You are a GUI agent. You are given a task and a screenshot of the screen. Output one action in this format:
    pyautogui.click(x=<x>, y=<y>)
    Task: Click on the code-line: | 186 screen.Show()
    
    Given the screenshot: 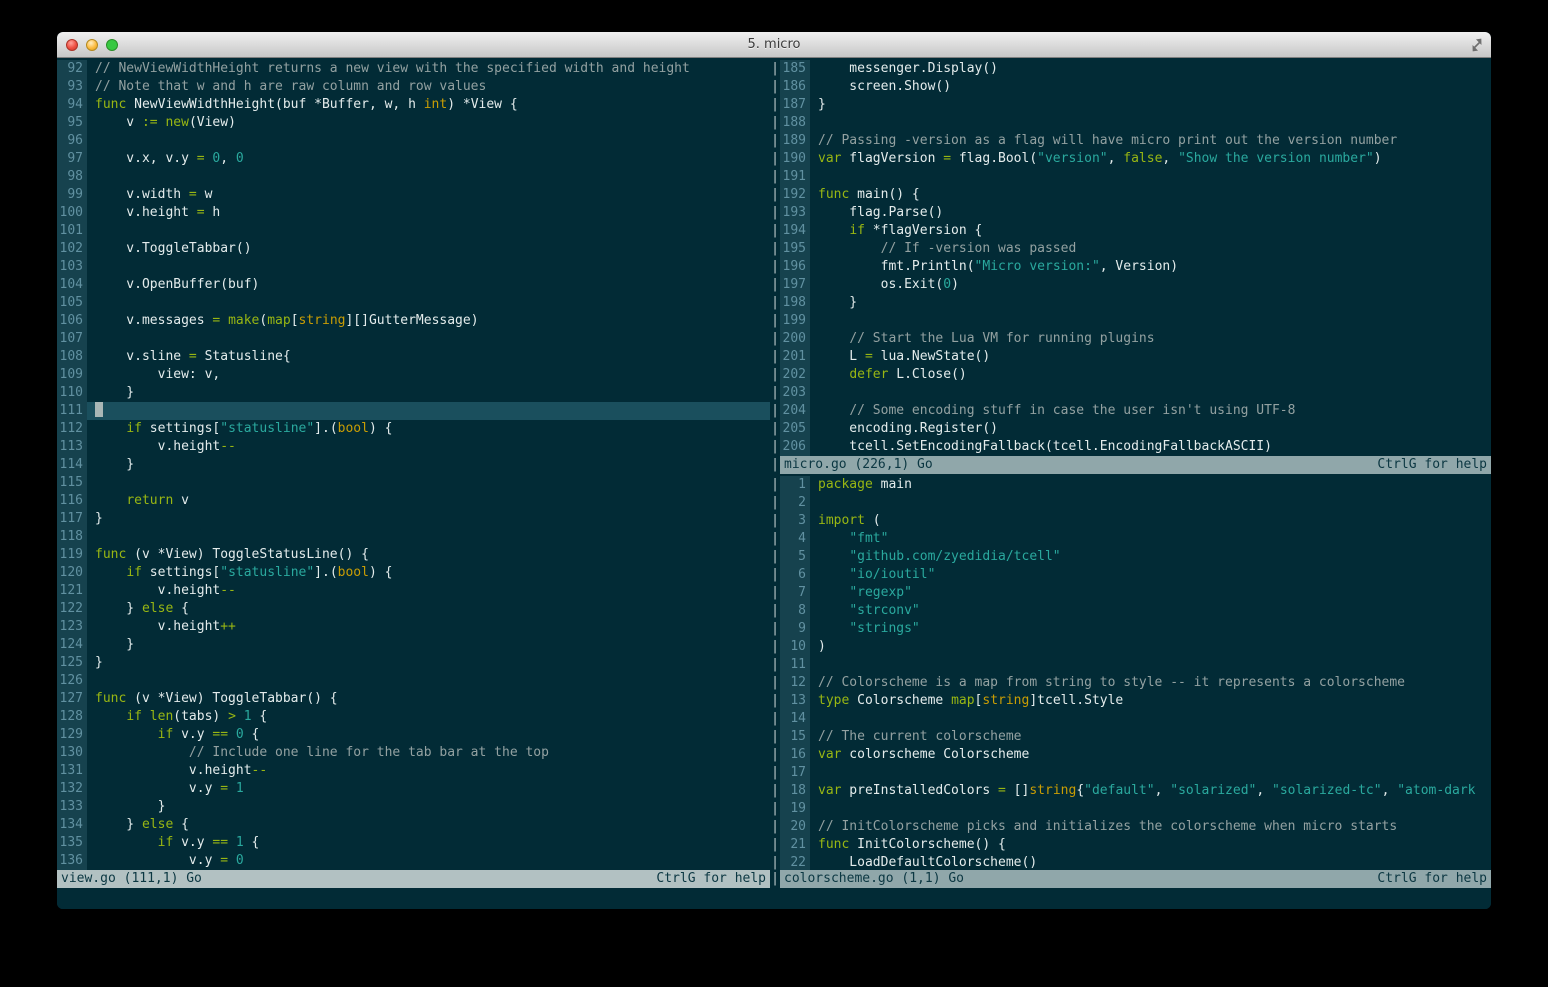 What is the action you would take?
    pyautogui.click(x=1130, y=87)
    